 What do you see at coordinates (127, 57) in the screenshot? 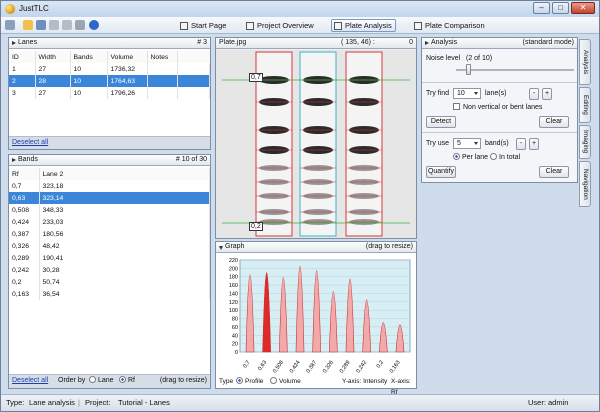
I see `col-volume: Volume` at bounding box center [127, 57].